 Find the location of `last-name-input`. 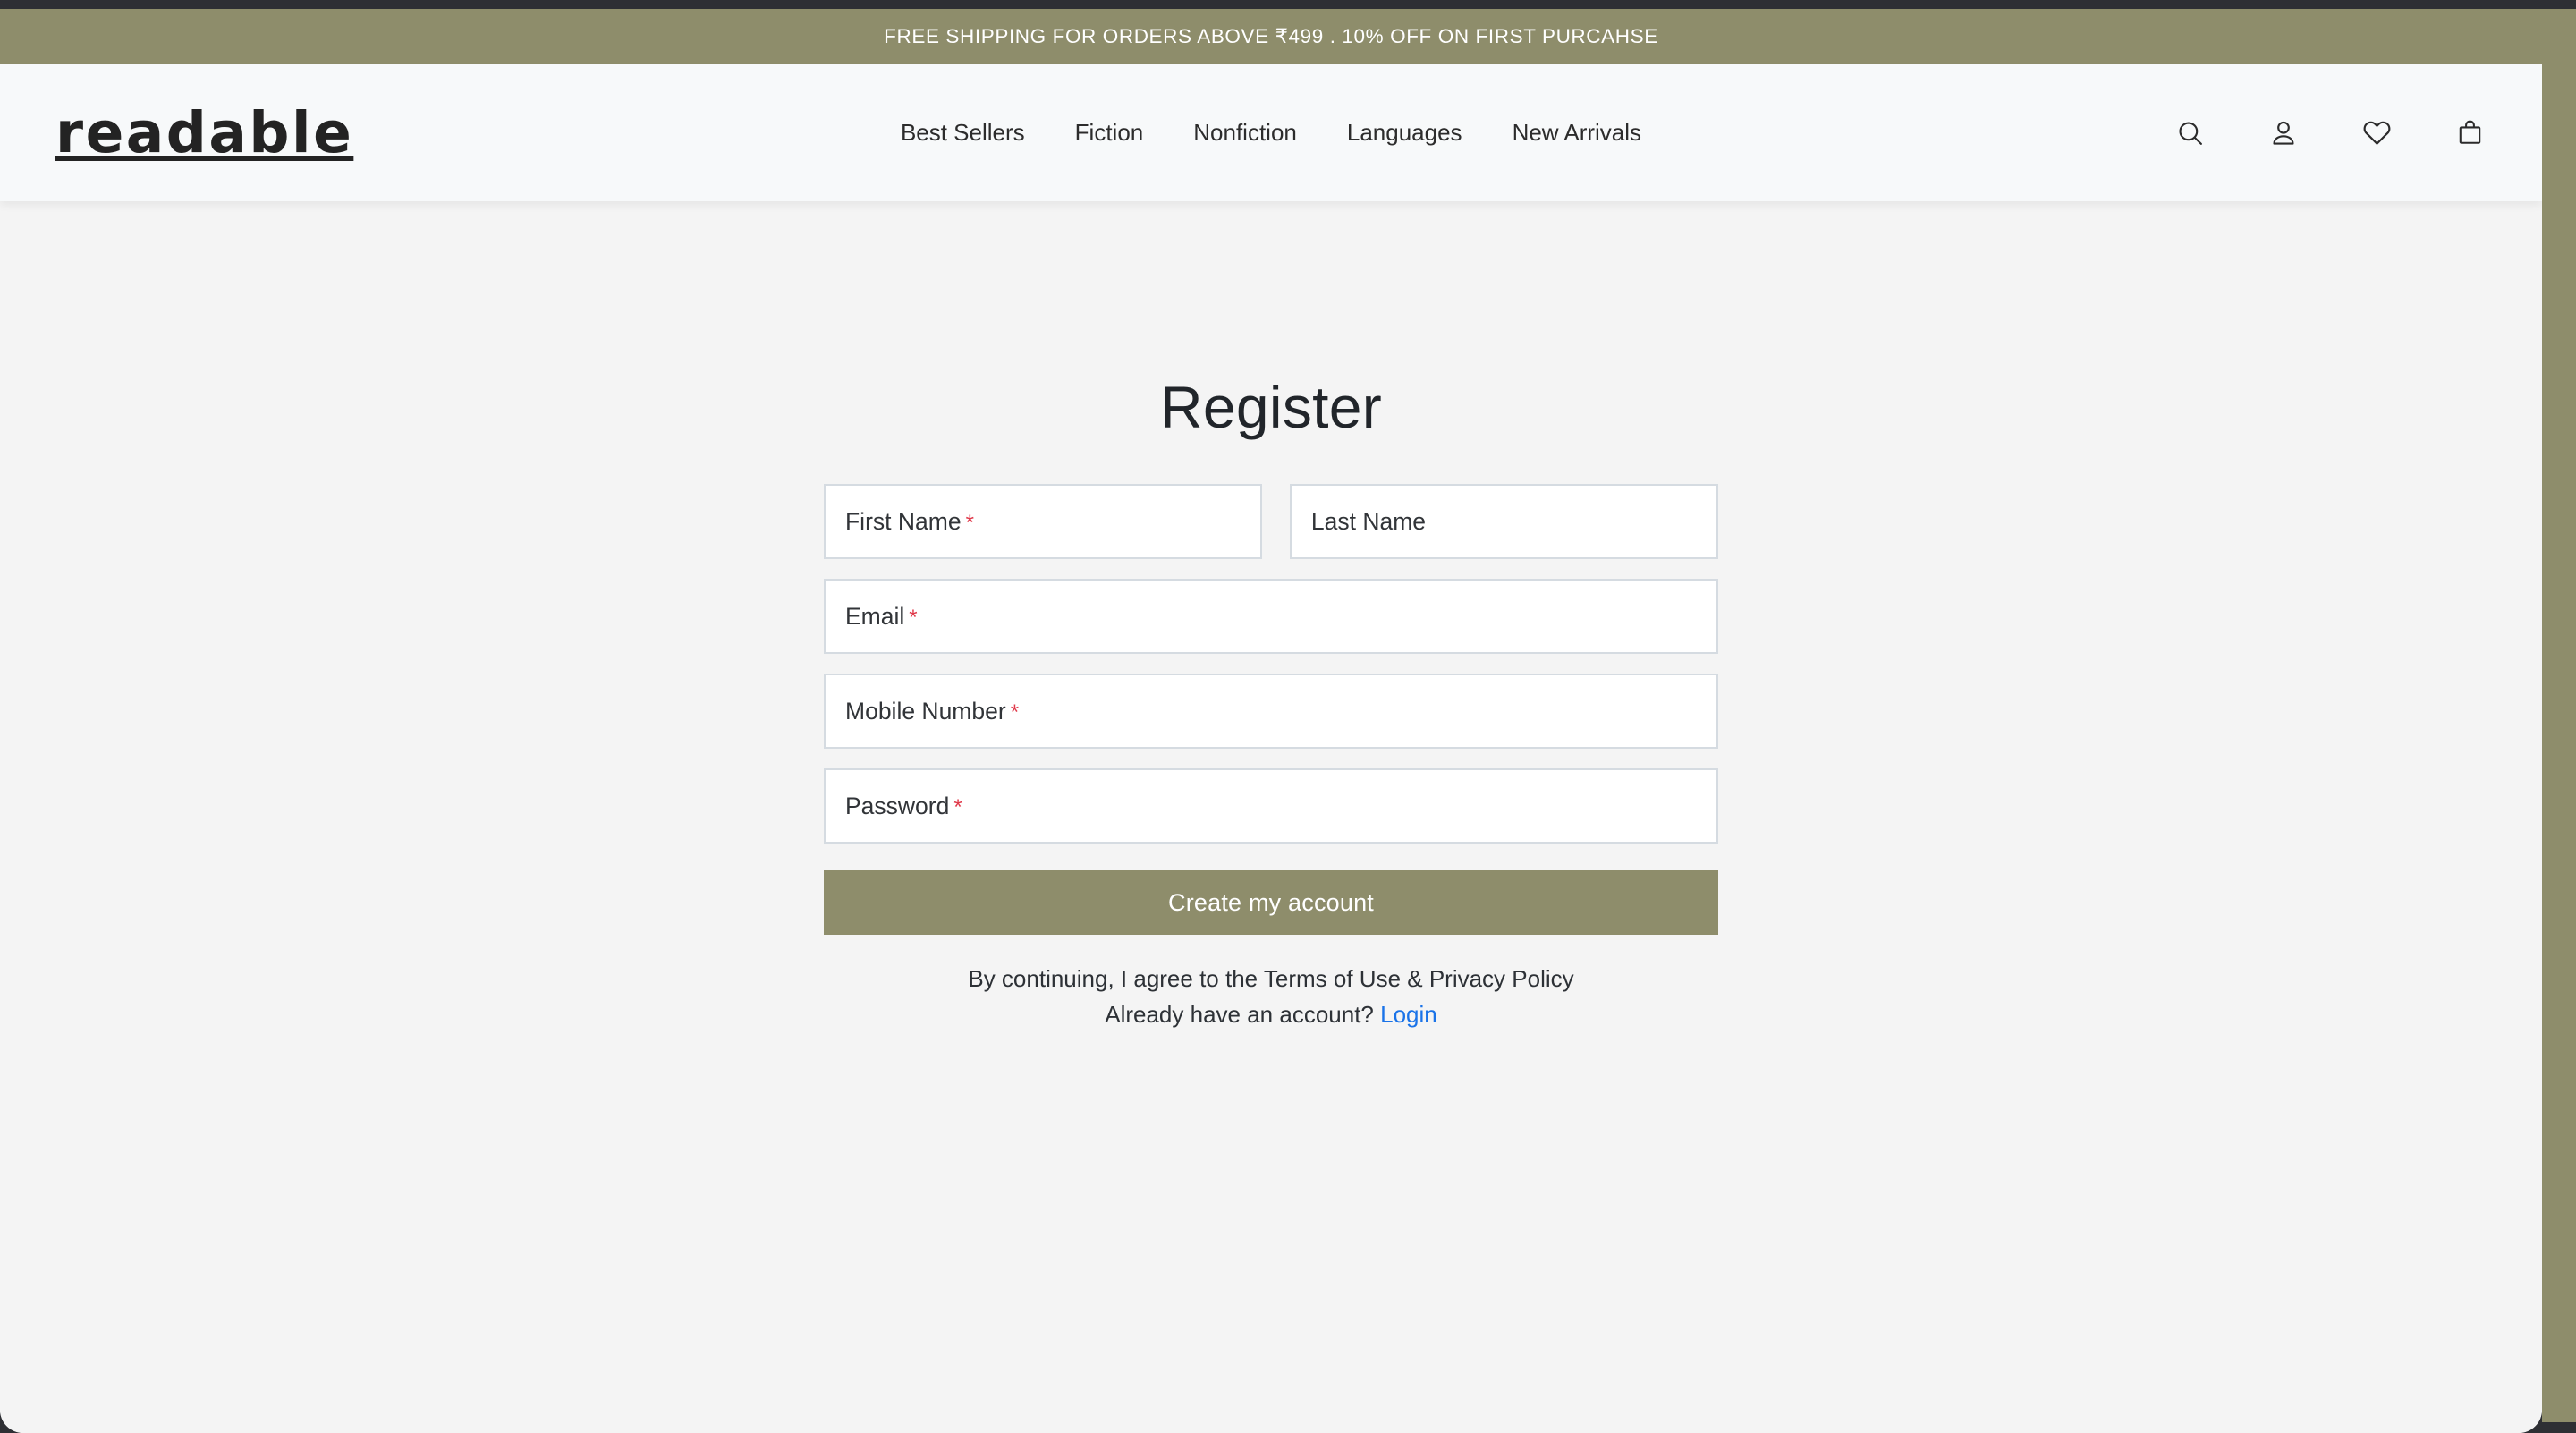

last-name-input is located at coordinates (1503, 521).